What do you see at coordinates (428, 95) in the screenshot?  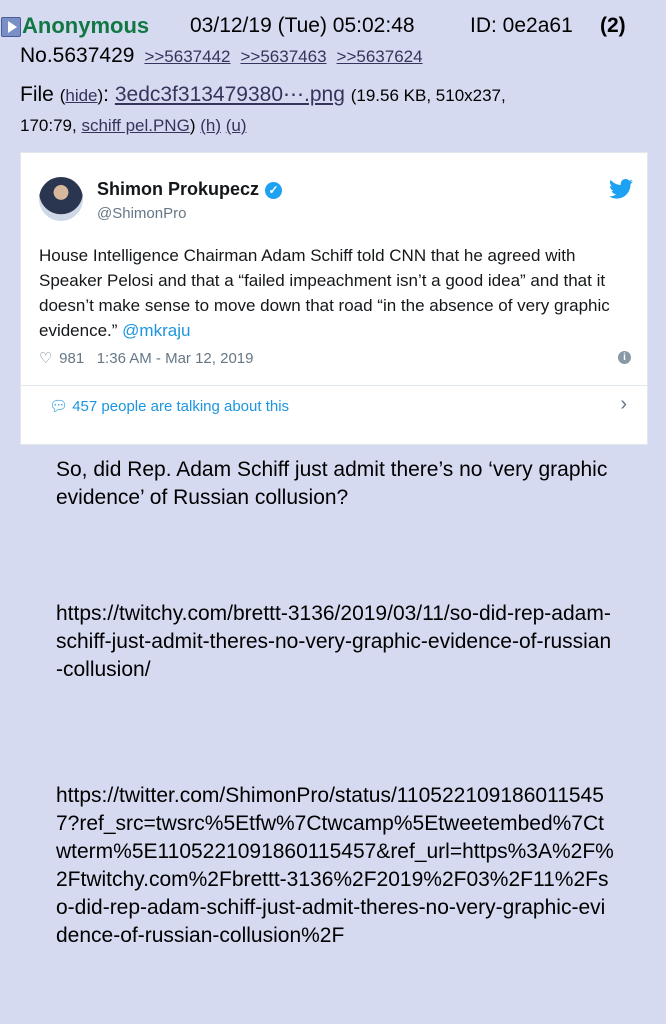 I see `file-size-info: (19.56 KB, 510x237,` at bounding box center [428, 95].